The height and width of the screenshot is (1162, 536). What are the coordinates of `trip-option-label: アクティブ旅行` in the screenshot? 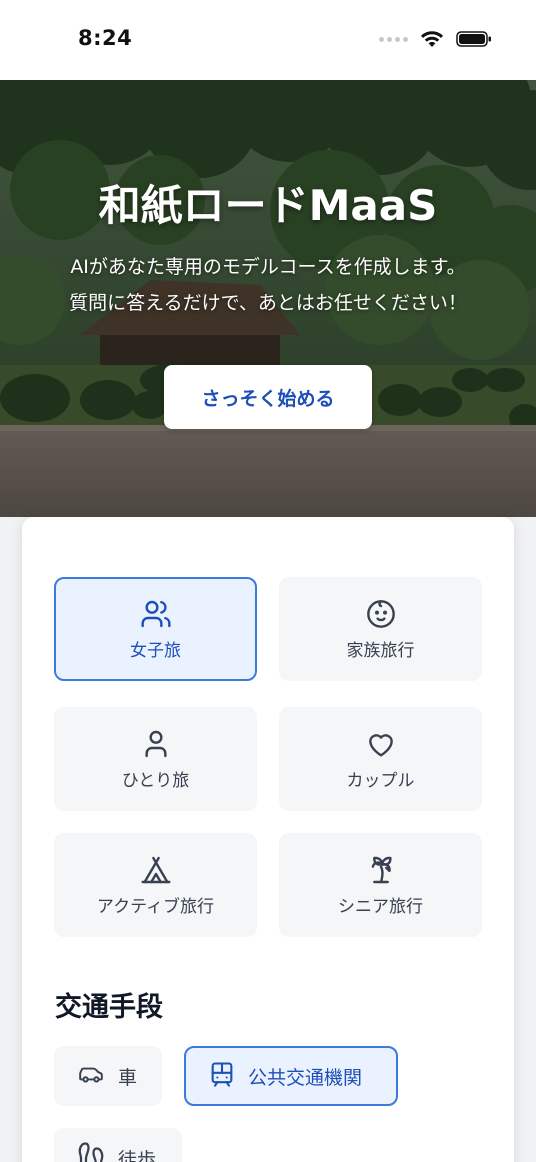 It's located at (155, 906).